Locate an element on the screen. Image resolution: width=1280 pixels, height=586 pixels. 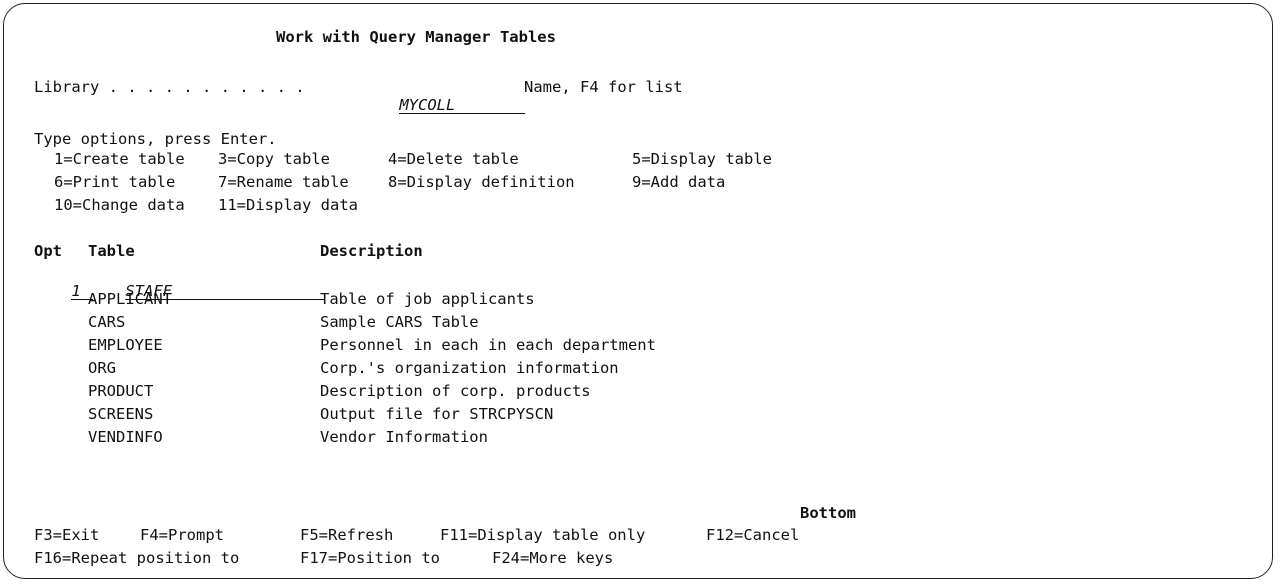
library-hint: Name, F4 for list is located at coordinates (603, 87).